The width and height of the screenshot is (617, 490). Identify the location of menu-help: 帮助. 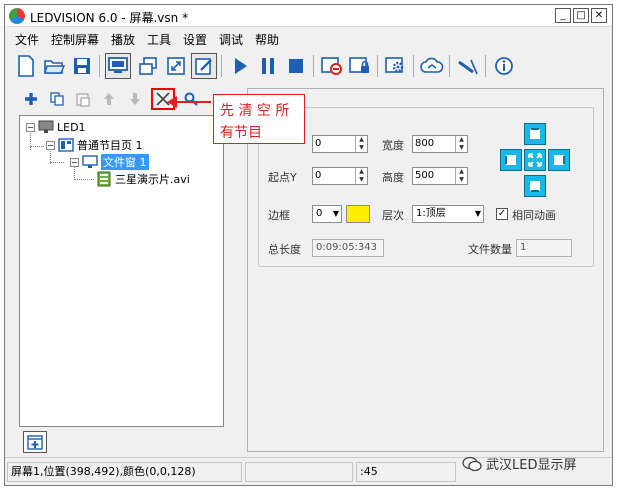
(267, 39).